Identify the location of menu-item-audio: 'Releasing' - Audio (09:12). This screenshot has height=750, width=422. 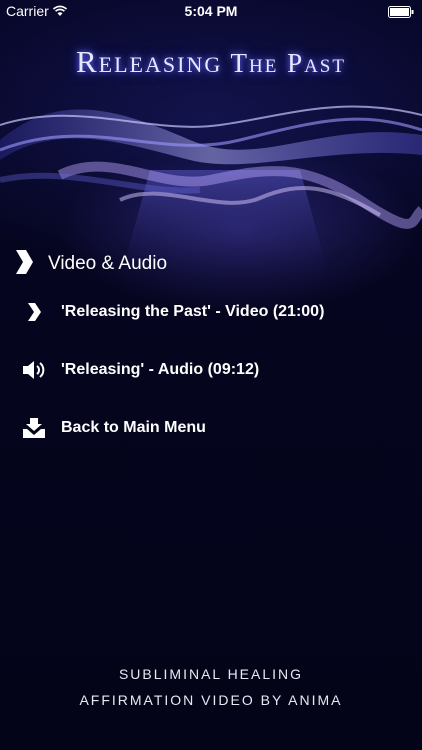
(139, 370).